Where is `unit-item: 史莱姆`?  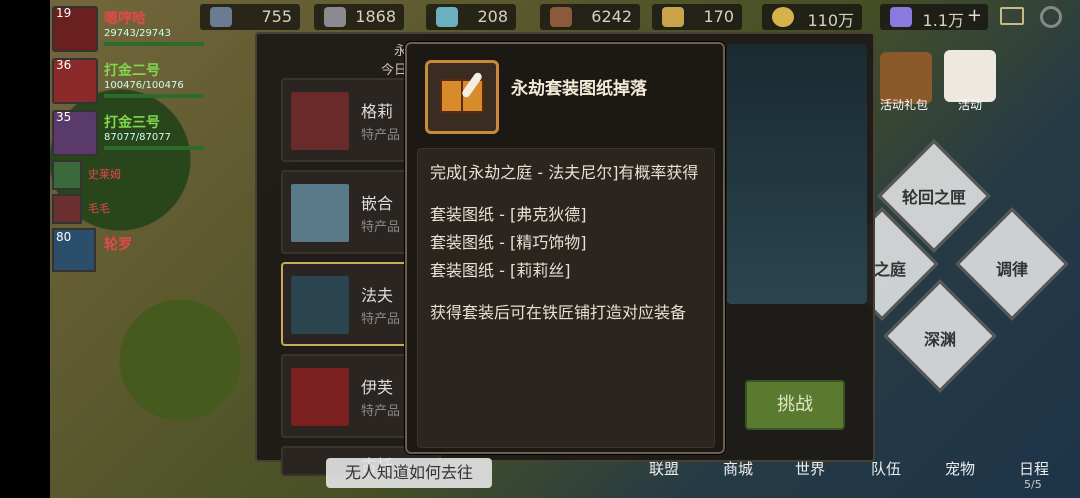
unit-item: 史莱姆 is located at coordinates (132, 176).